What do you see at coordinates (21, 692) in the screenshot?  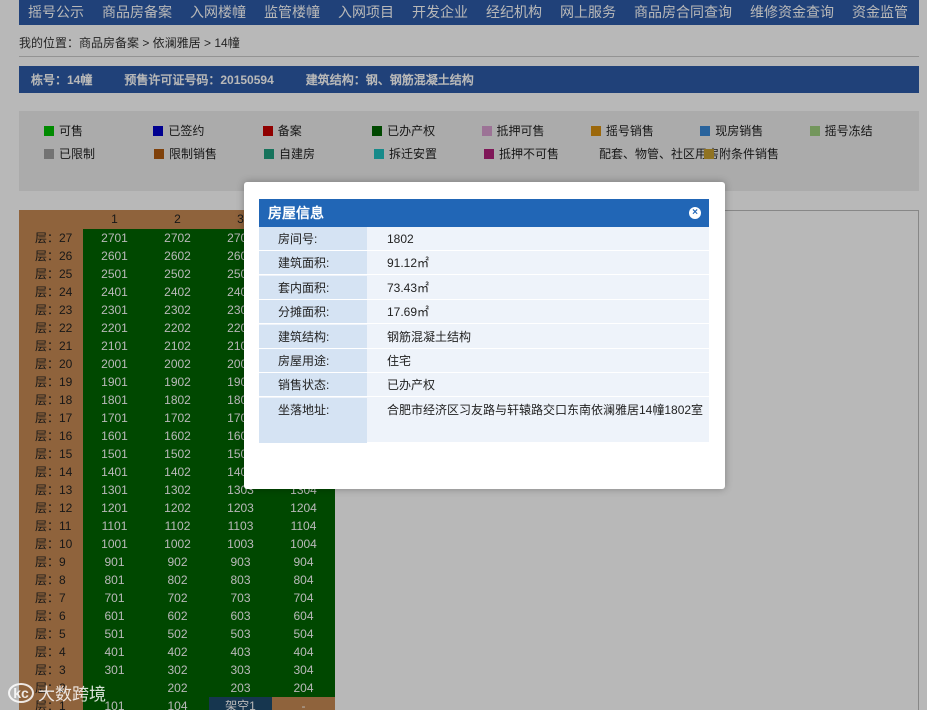 I see `watermark-logo-icon: kc` at bounding box center [21, 692].